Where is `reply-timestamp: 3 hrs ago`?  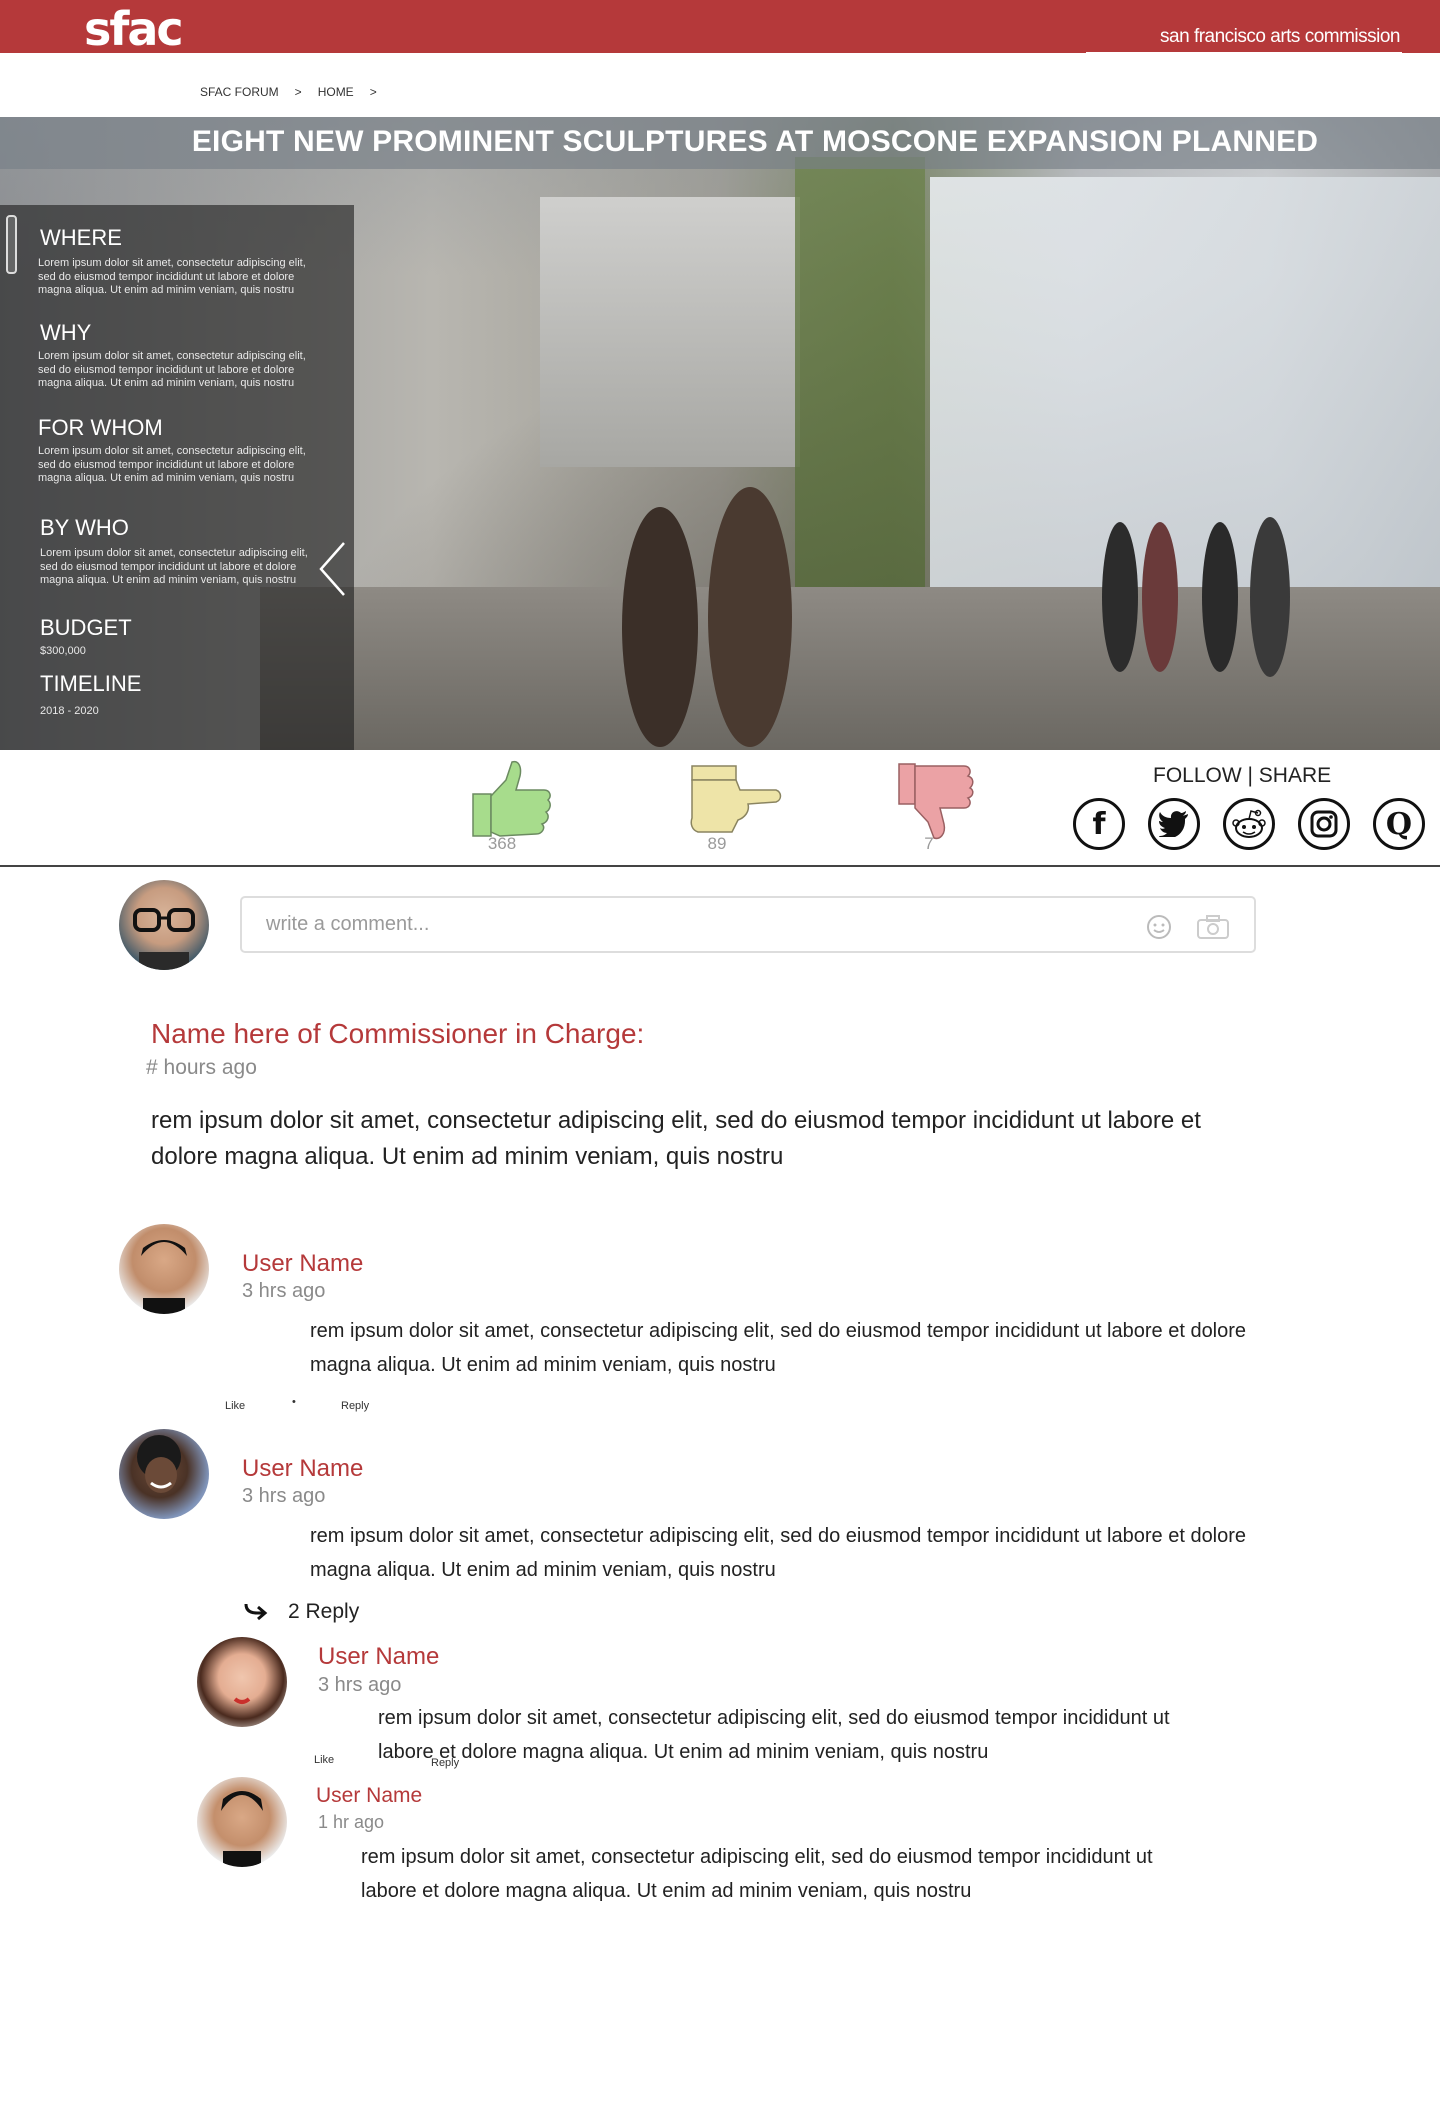 reply-timestamp: 3 hrs ago is located at coordinates (360, 1685).